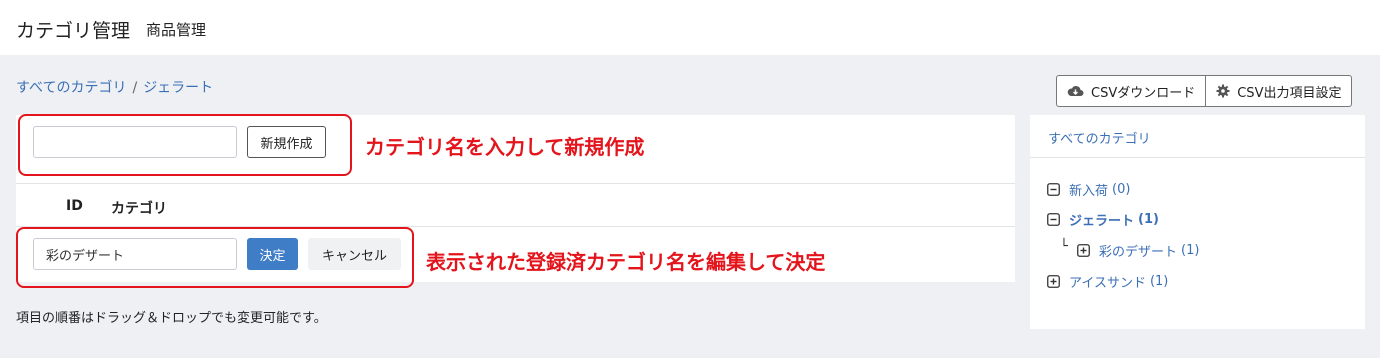 The width and height of the screenshot is (1380, 358). I want to click on edit-category-highlight, so click(215, 257).